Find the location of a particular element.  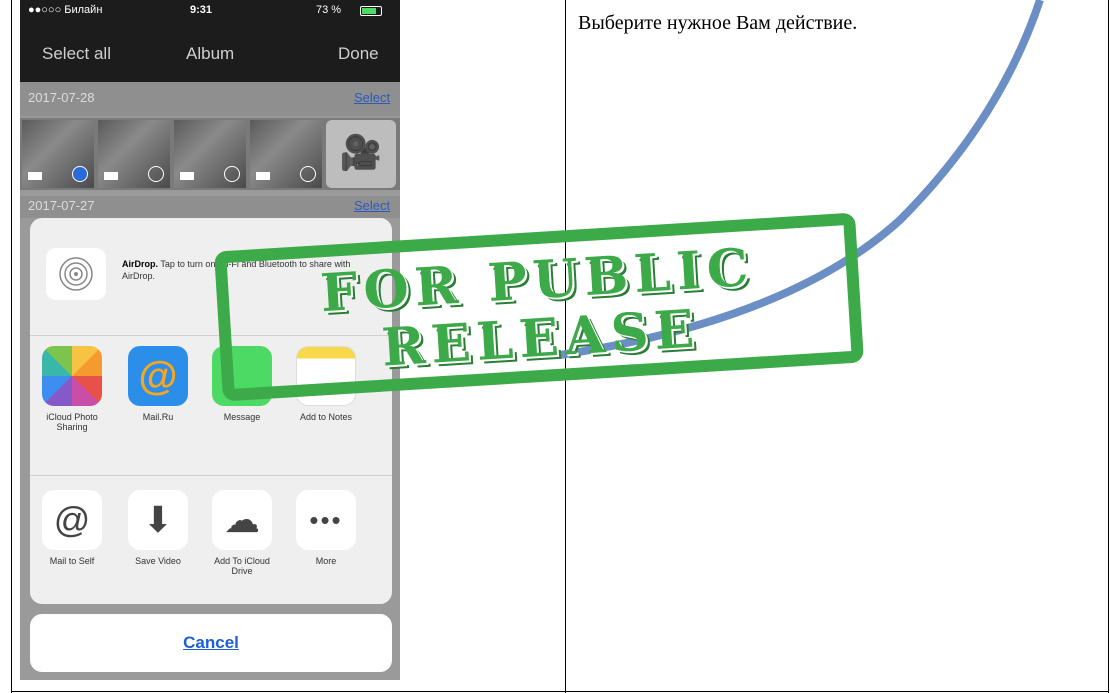

table-border-right is located at coordinates (1108, 346).